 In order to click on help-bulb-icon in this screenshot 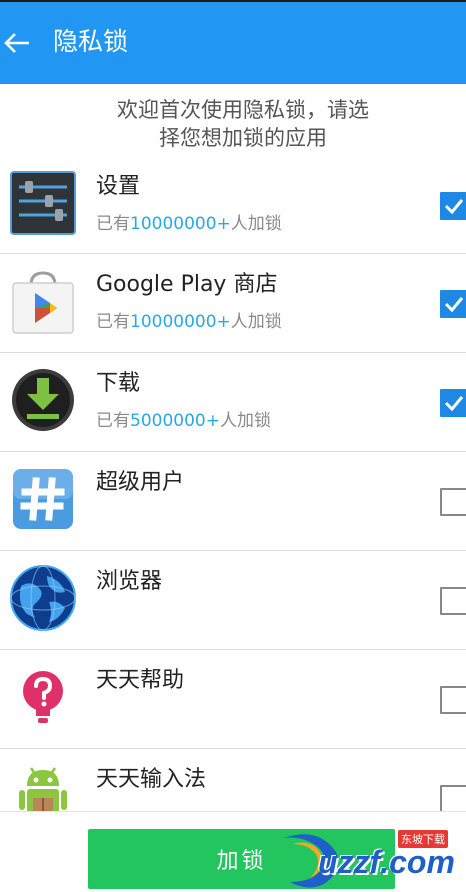, I will do `click(43, 697)`.